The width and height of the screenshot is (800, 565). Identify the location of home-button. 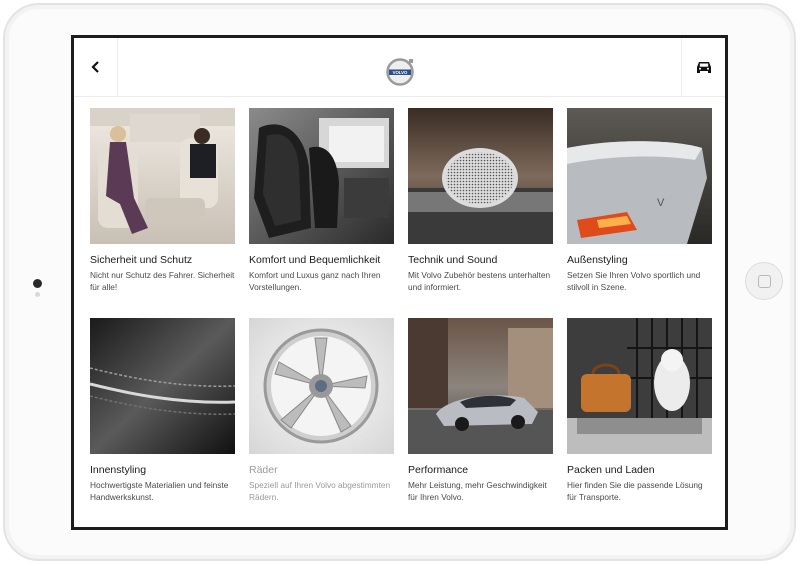
(764, 281).